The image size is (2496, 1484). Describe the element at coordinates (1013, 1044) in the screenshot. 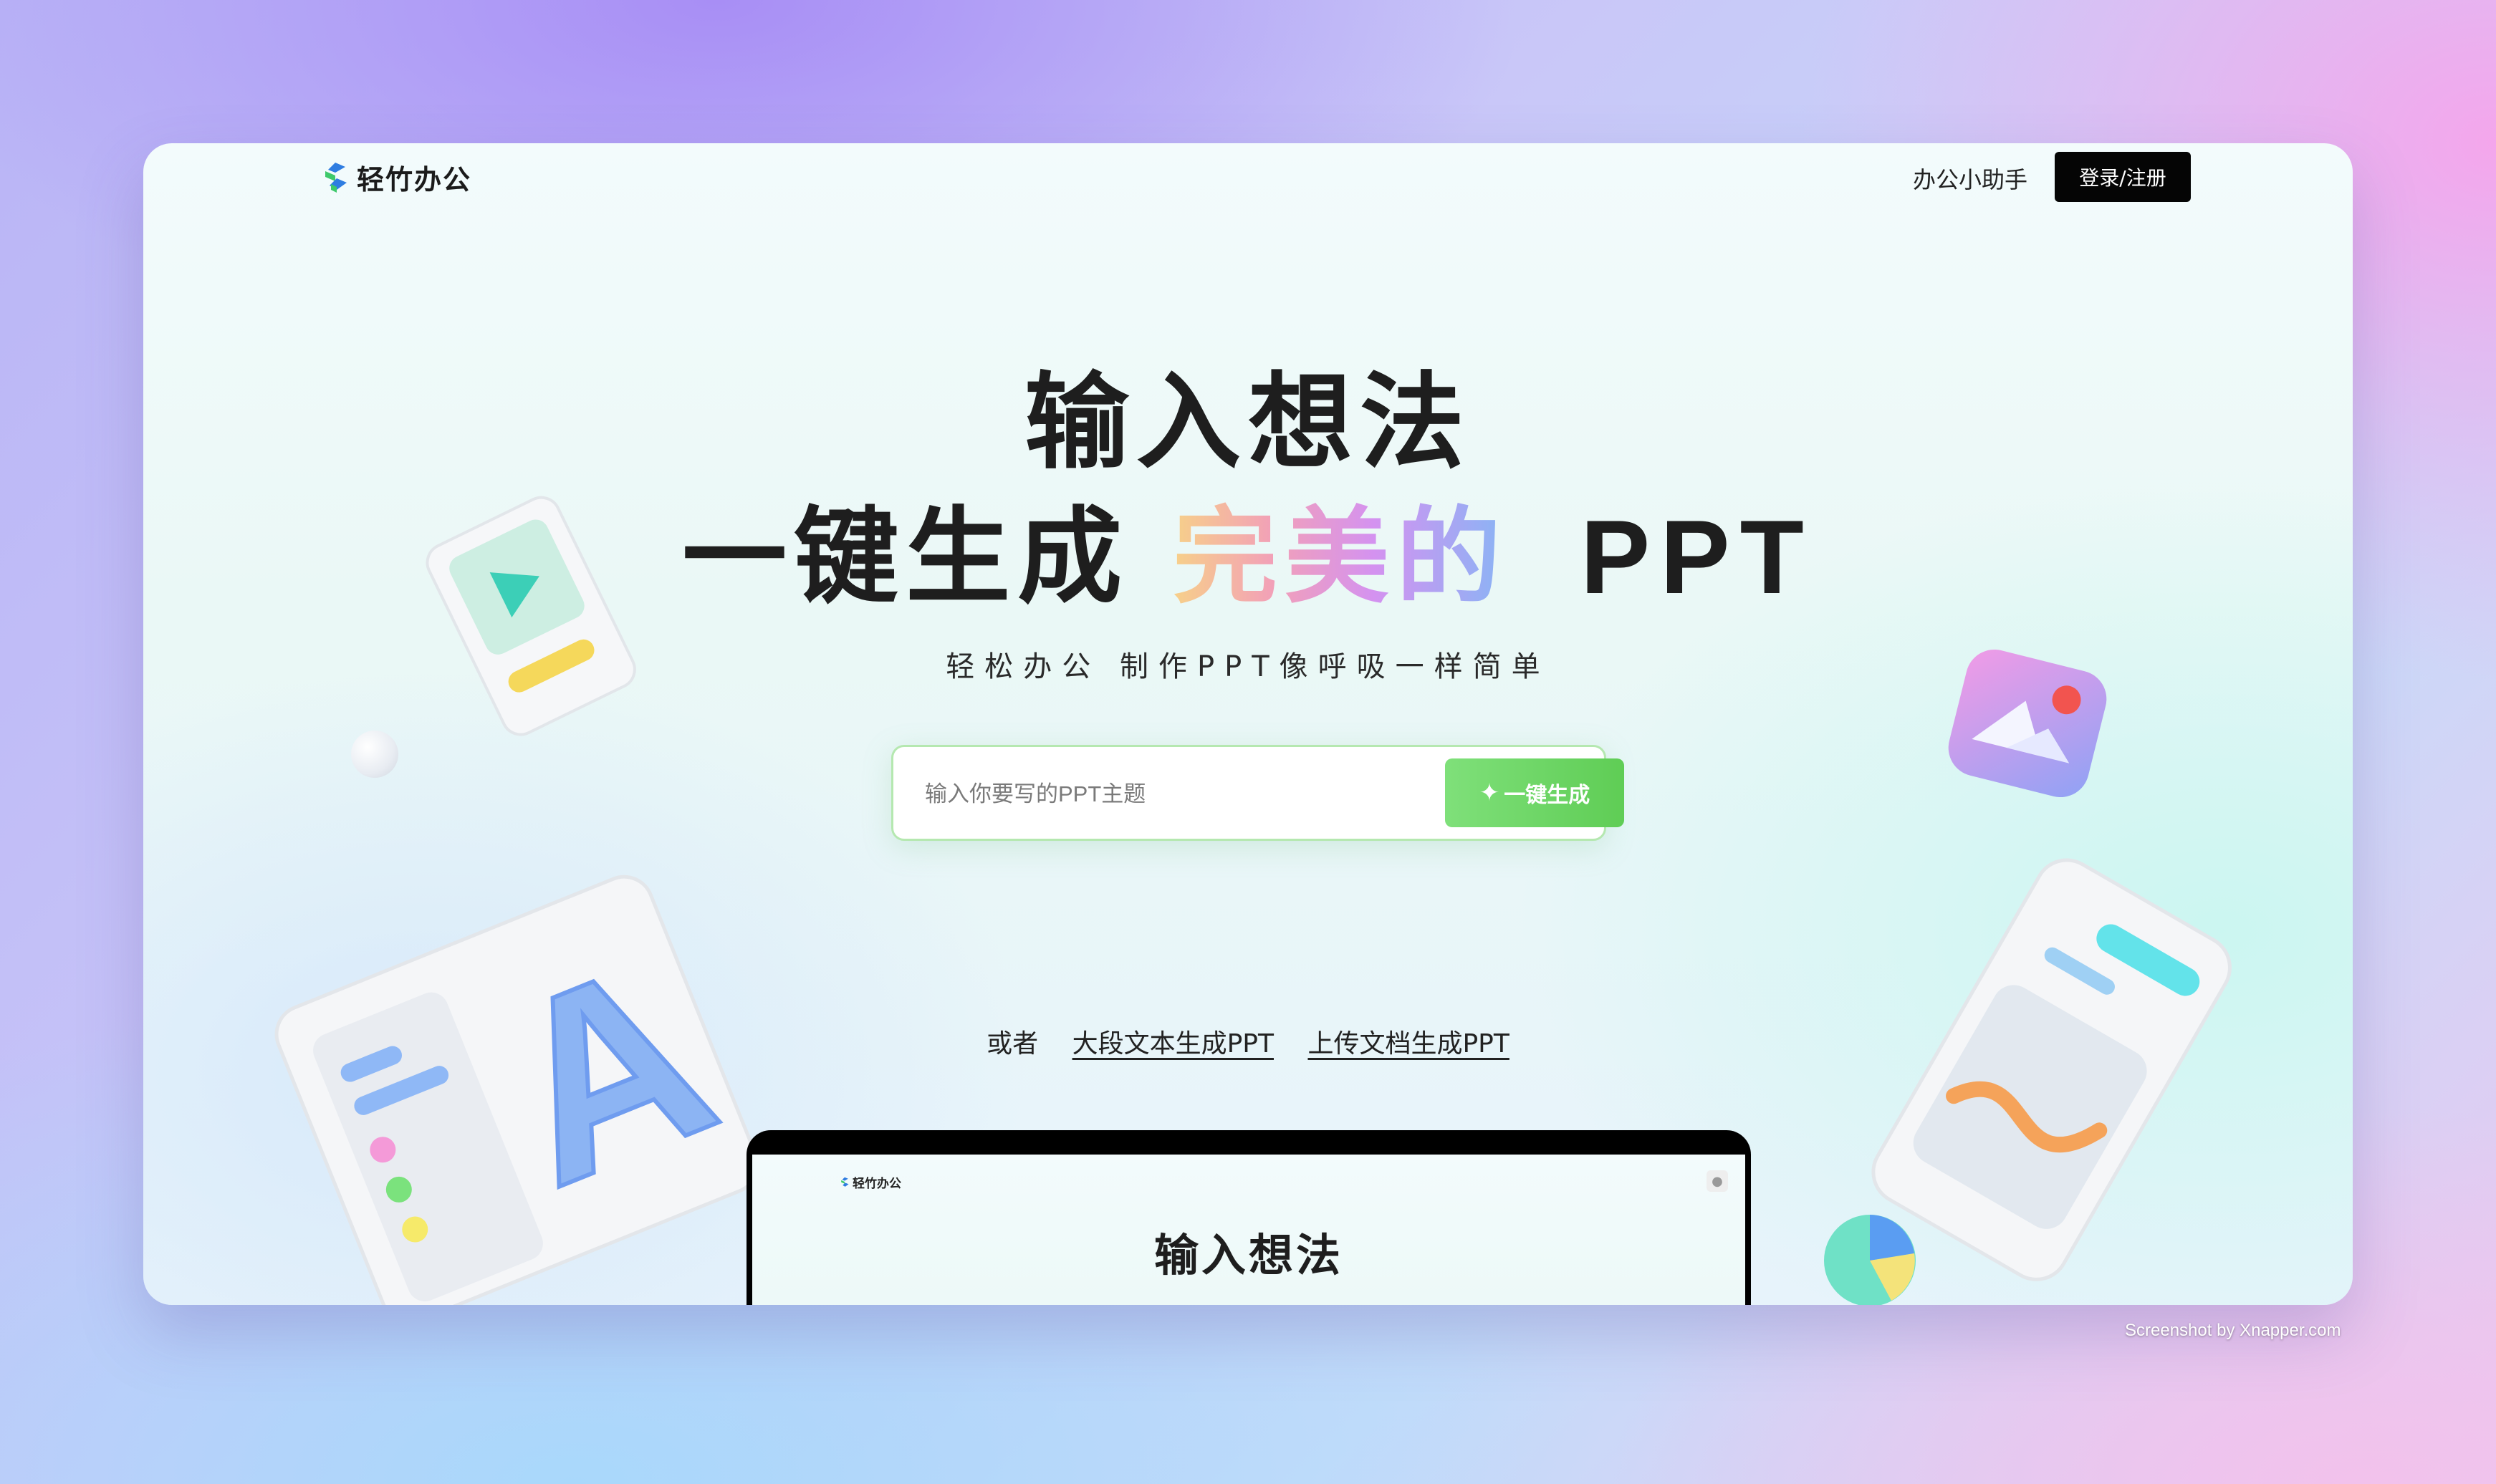

I see `or-label: 或者` at that location.